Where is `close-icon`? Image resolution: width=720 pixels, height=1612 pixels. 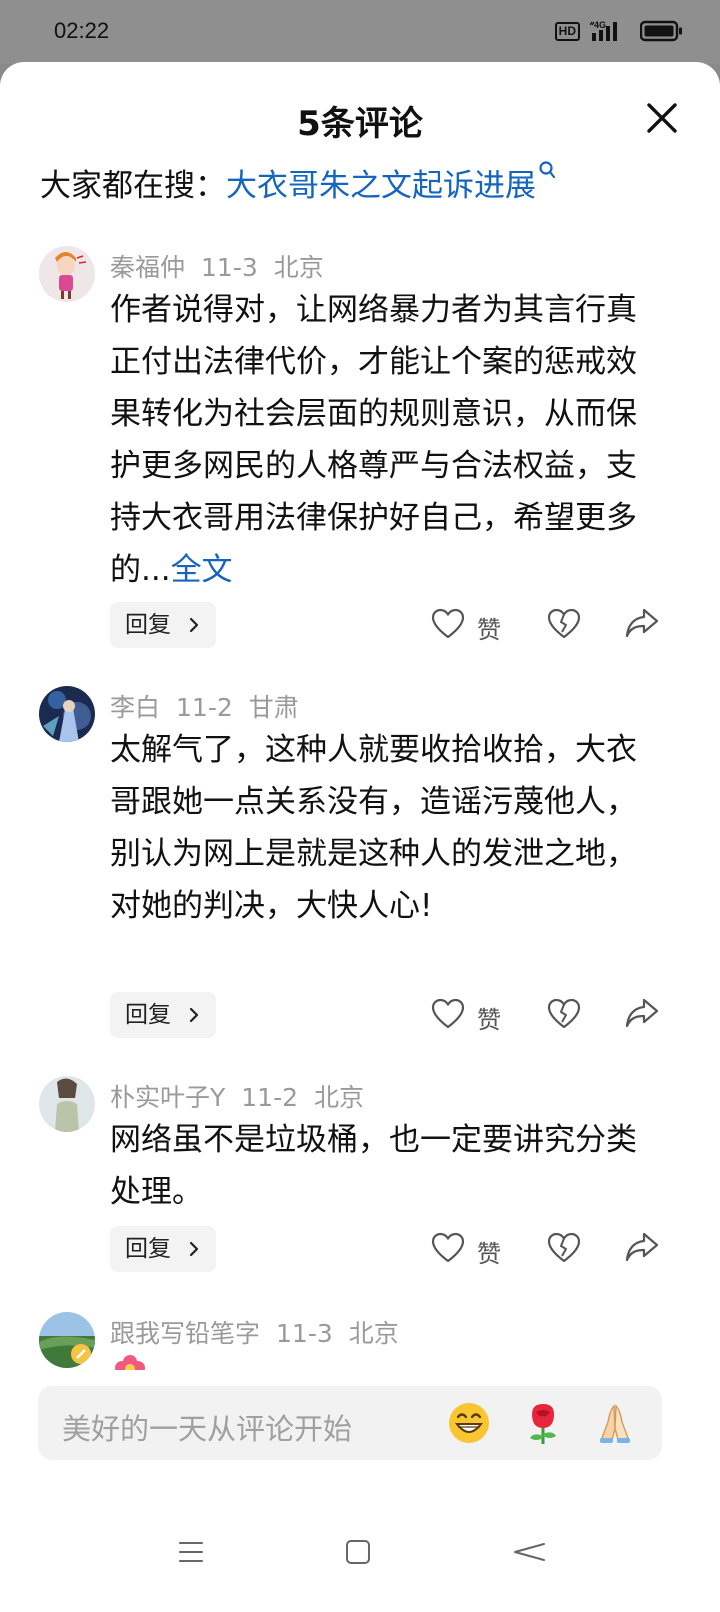 close-icon is located at coordinates (662, 118).